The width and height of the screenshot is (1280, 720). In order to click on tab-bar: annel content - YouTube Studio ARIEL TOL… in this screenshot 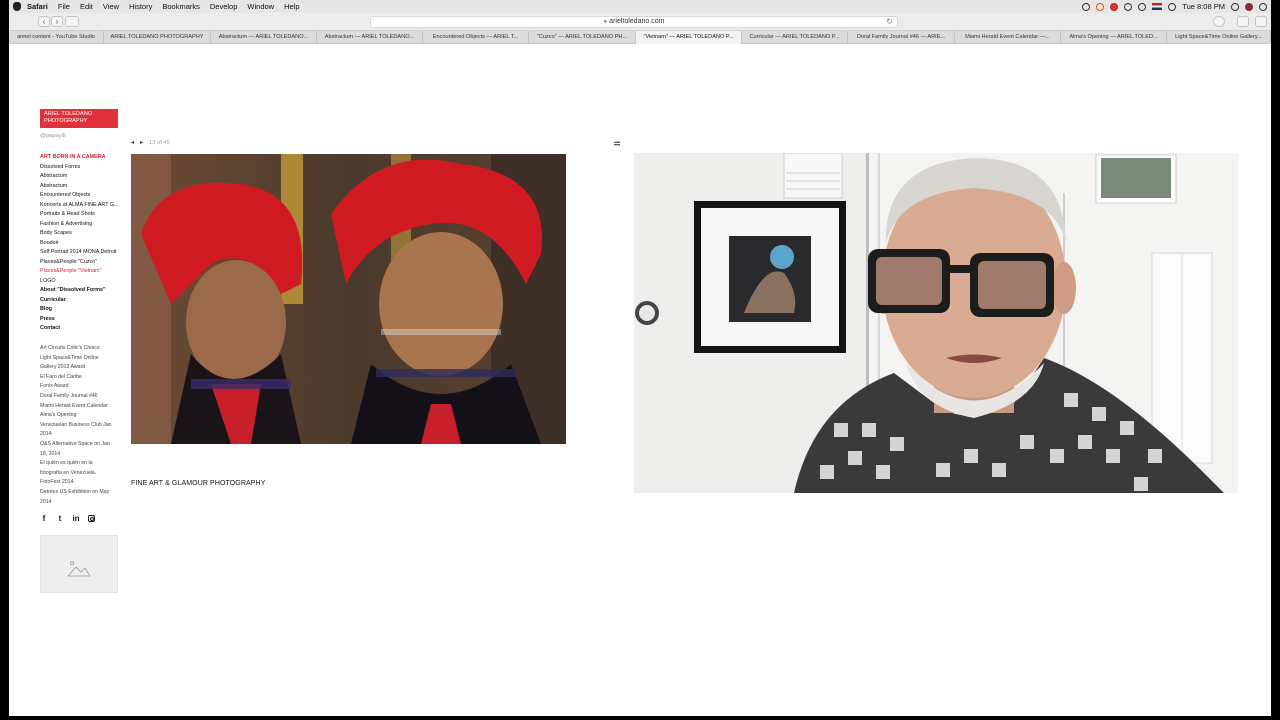, I will do `click(640, 37)`.